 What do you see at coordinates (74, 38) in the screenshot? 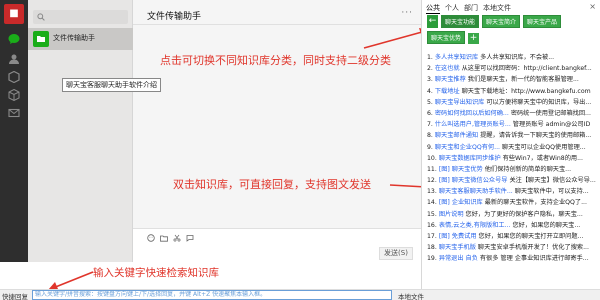
I see `contact-name: 文件传输助手` at bounding box center [74, 38].